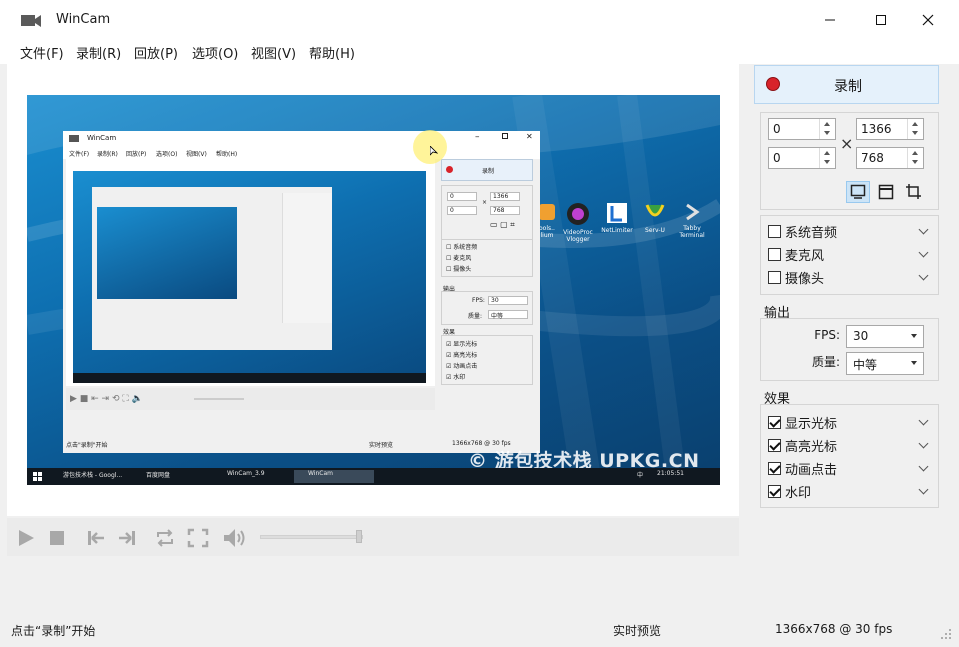 Image resolution: width=959 pixels, height=647 pixels. Describe the element at coordinates (479, 633) in the screenshot. I see `status-bar: 点击“录制”开始 实时预览 1366x768 @ 30 fps` at that location.